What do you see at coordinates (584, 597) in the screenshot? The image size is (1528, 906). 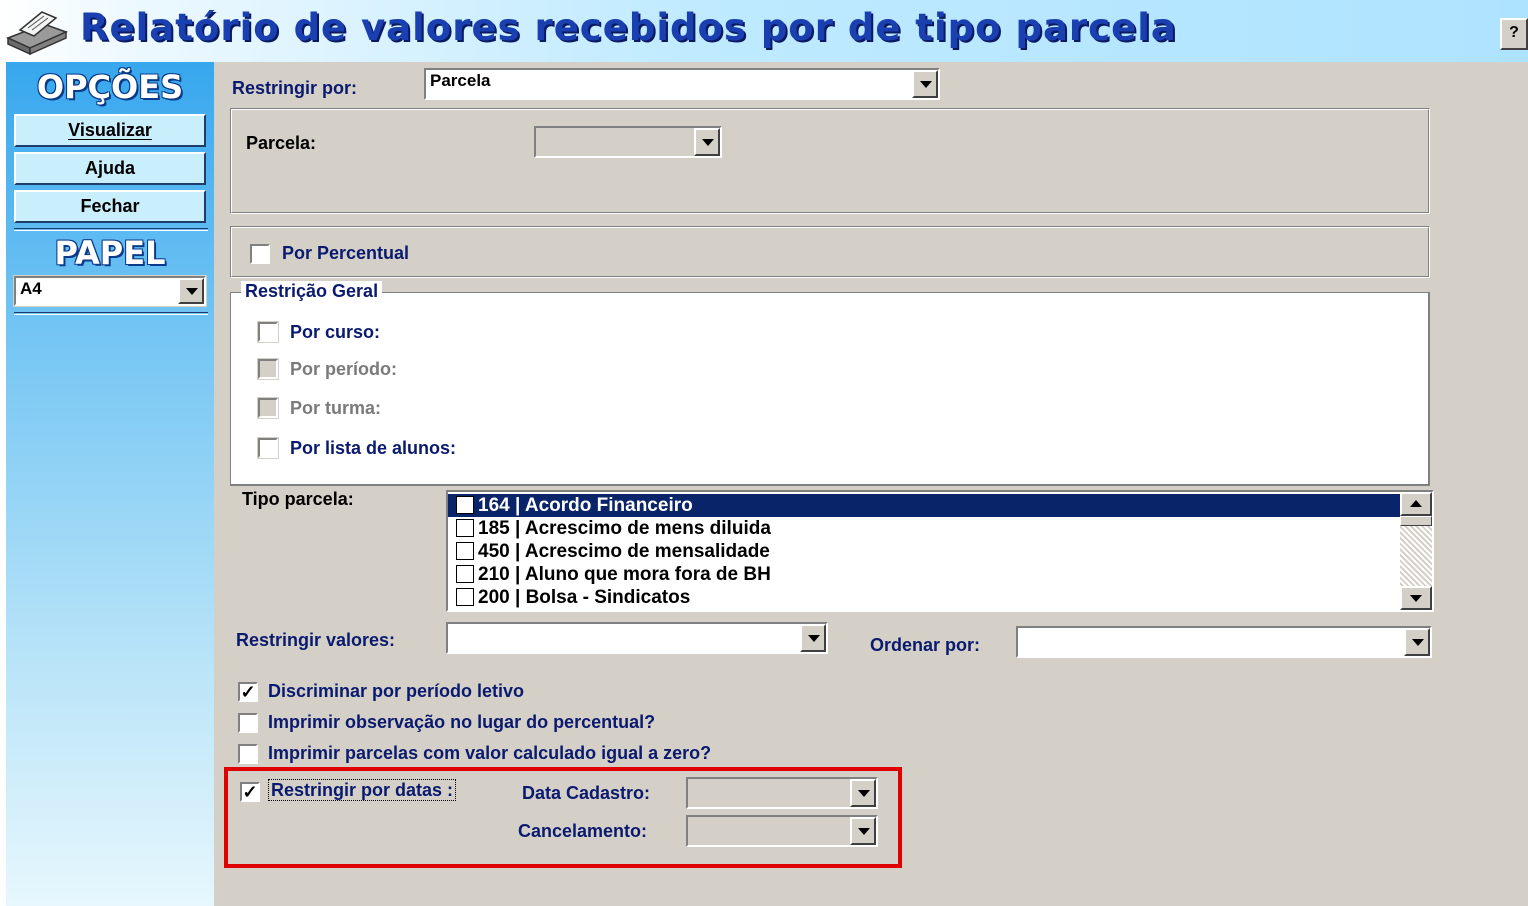 I see `list-item-text: 200 | Bolsa - Sindicatos` at bounding box center [584, 597].